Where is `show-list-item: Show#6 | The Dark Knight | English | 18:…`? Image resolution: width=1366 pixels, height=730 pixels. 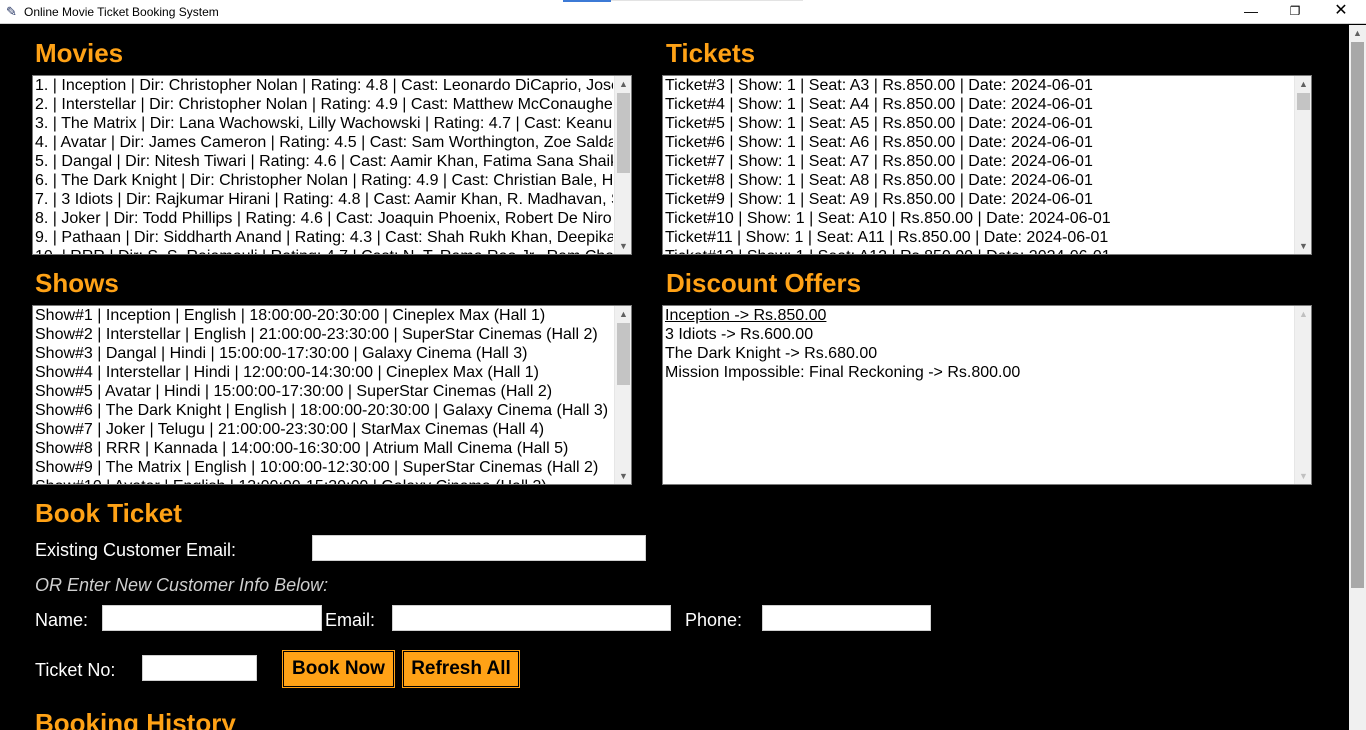
show-list-item: Show#6 | The Dark Knight | English | 18:… is located at coordinates (324, 410).